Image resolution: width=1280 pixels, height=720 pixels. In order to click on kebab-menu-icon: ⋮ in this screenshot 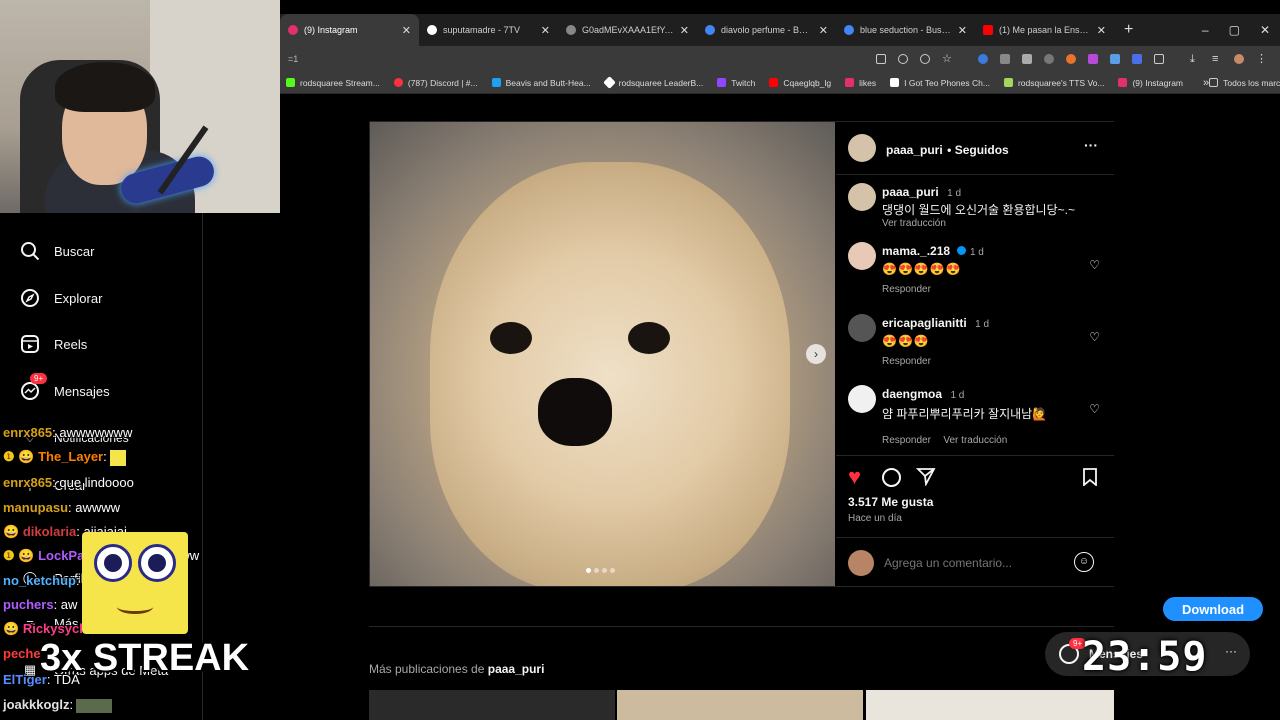, I will do `click(1261, 59)`.